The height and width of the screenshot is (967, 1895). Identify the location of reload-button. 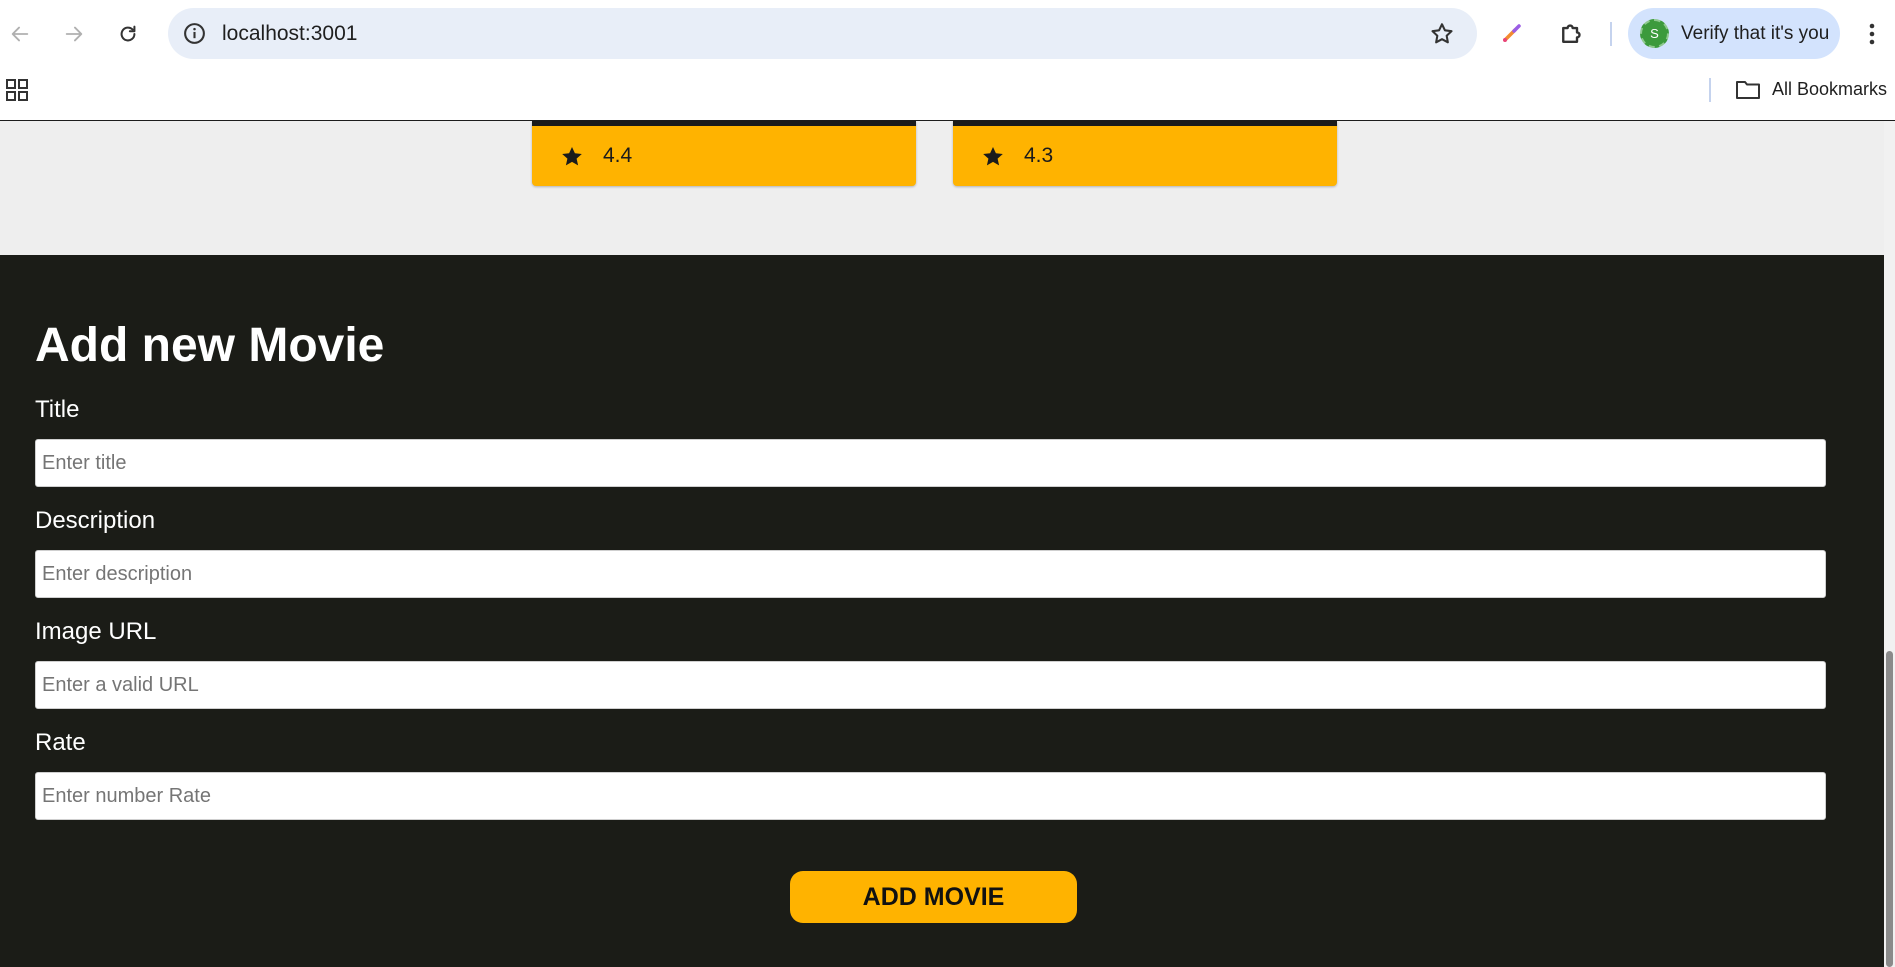
(128, 34).